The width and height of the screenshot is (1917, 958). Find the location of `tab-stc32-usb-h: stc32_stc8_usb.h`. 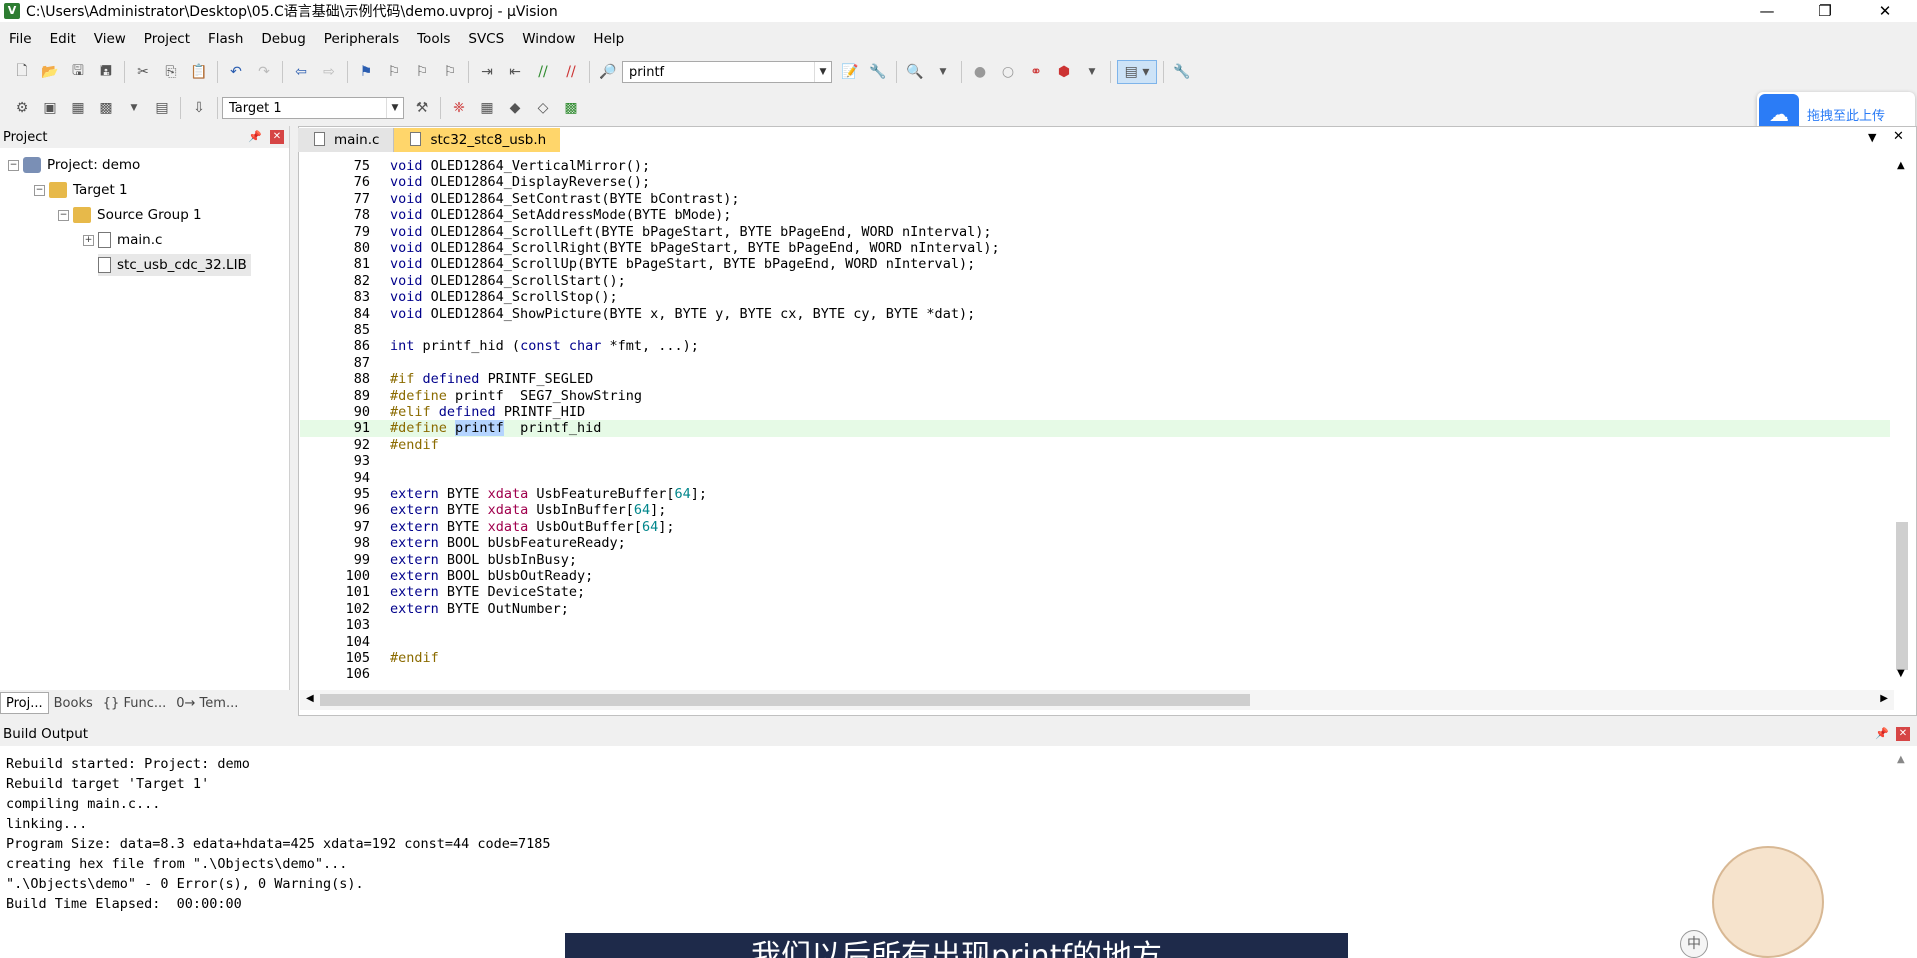

tab-stc32-usb-h: stc32_stc8_usb.h is located at coordinates (477, 140).